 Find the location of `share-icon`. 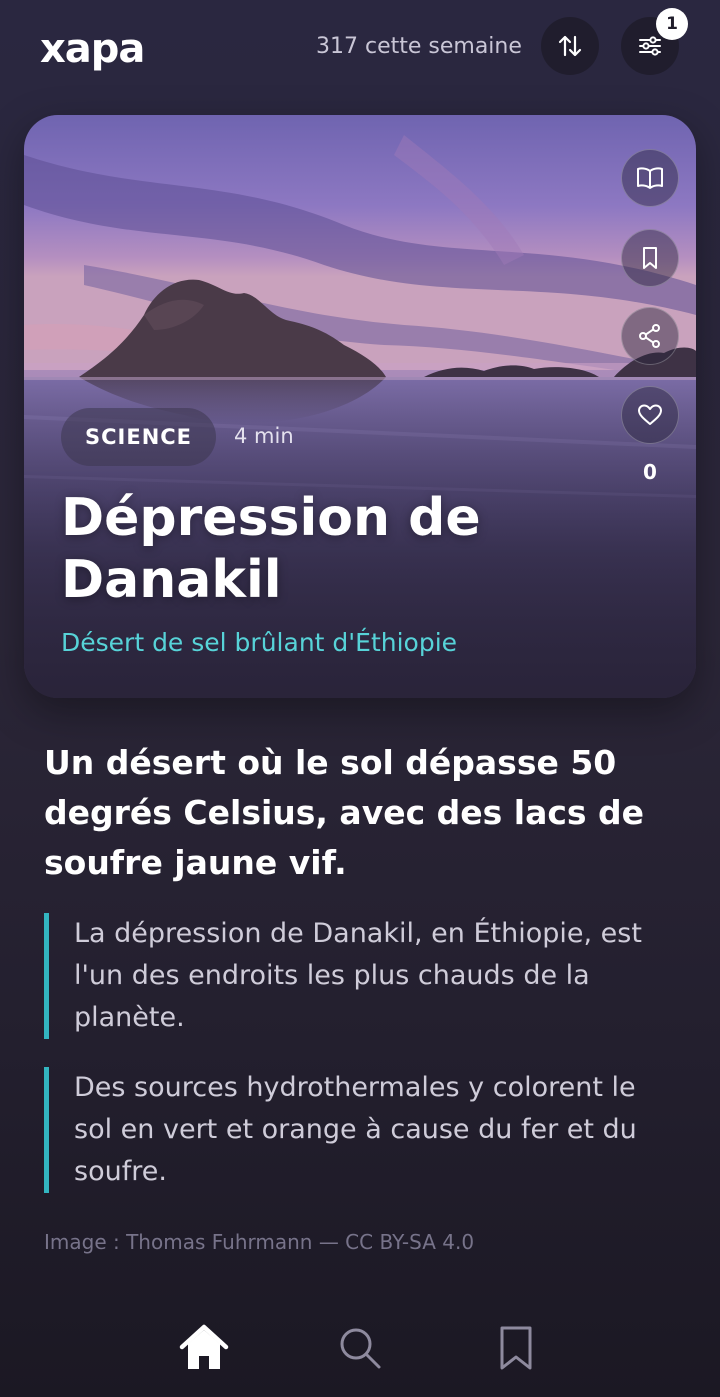

share-icon is located at coordinates (650, 336).